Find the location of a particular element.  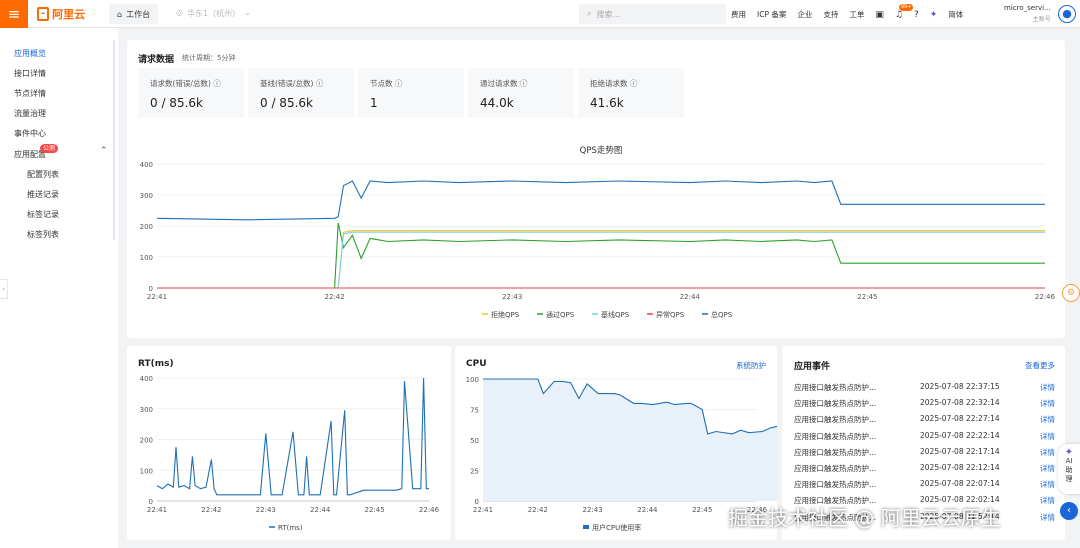

sidebar-sub-tag-list: 标签列表 is located at coordinates (43, 234).